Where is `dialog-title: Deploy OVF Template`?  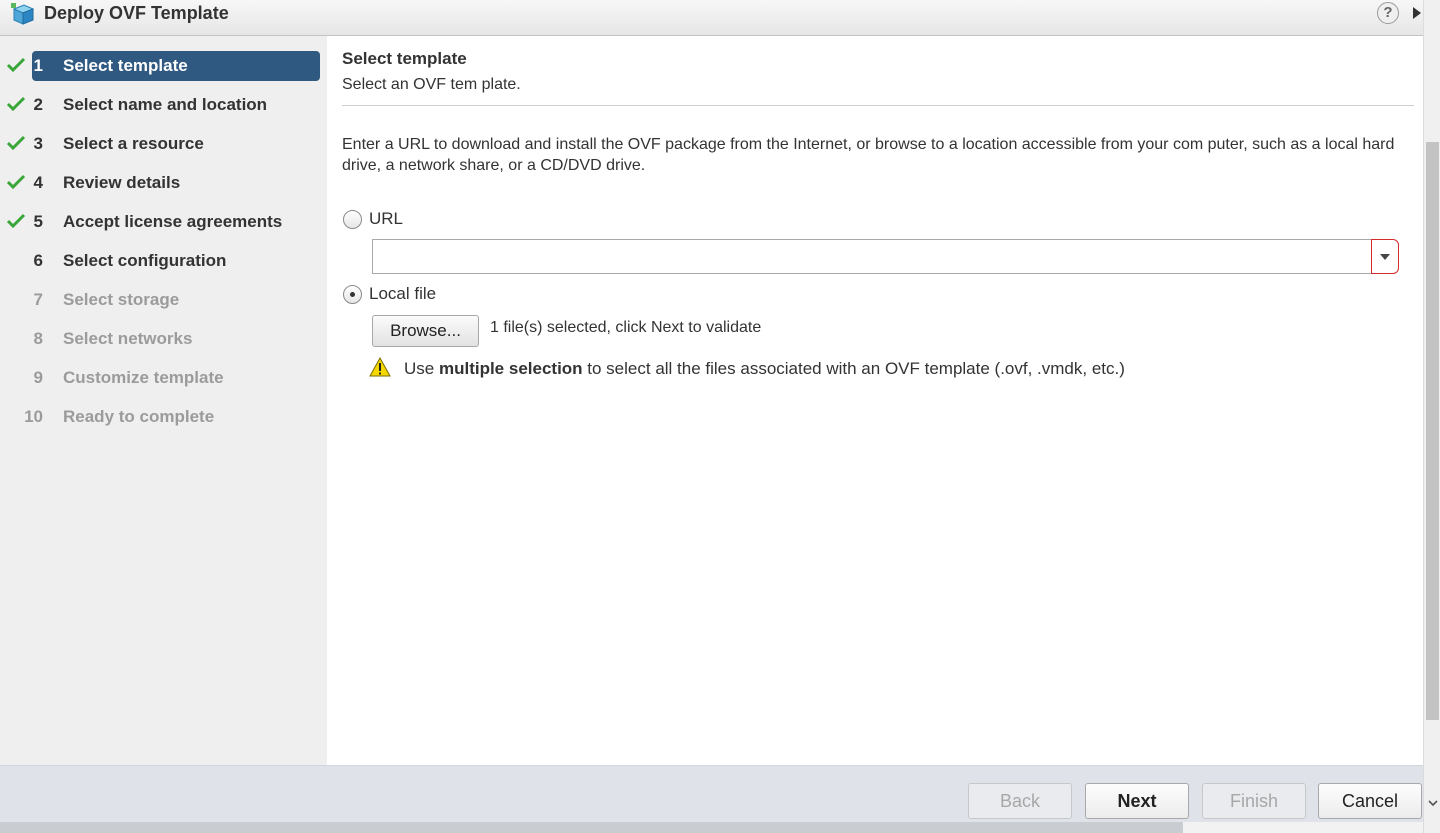
dialog-title: Deploy OVF Template is located at coordinates (136, 13).